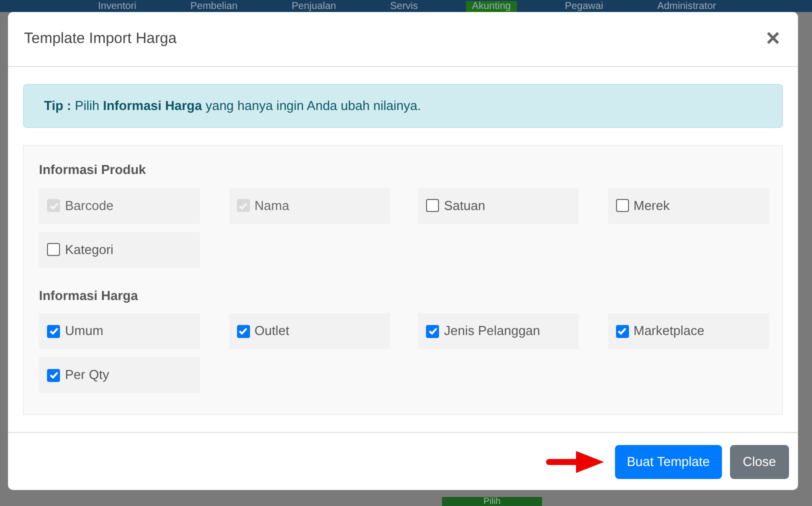 This screenshot has height=506, width=812. What do you see at coordinates (100, 38) in the screenshot?
I see `modal-title: Template Import Harga` at bounding box center [100, 38].